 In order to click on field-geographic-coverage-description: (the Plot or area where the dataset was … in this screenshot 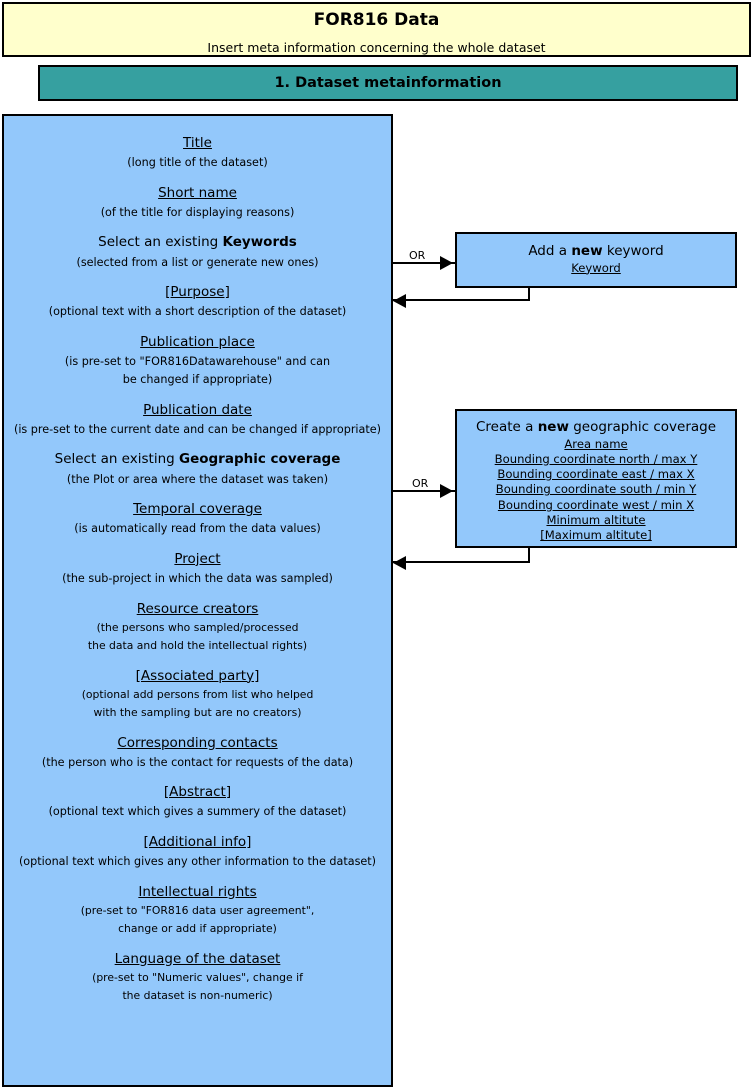, I will do `click(197, 479)`.